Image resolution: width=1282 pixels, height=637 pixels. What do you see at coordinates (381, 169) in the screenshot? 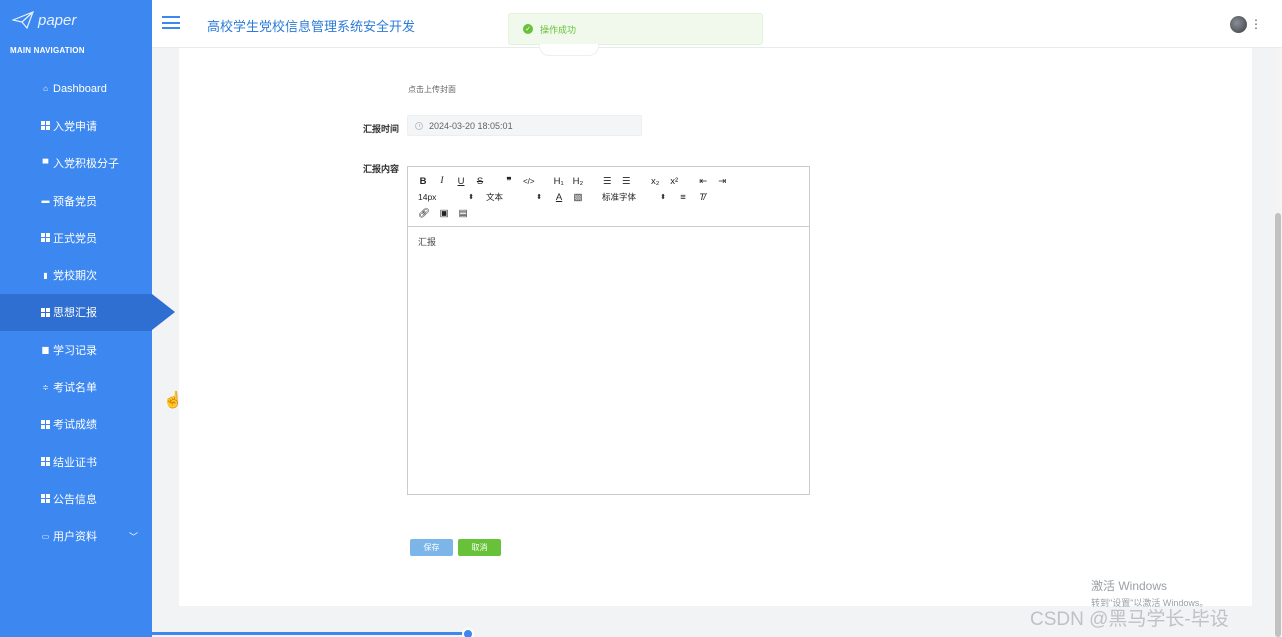
I see `report-content-label: 汇报内容` at bounding box center [381, 169].